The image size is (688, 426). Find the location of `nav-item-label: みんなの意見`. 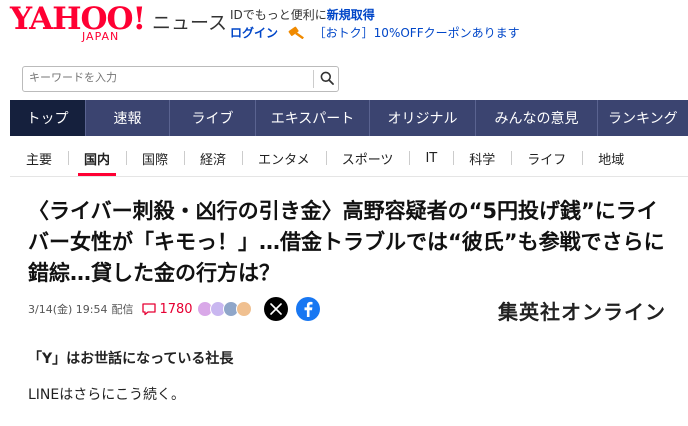

nav-item-label: みんなの意見 is located at coordinates (536, 119).